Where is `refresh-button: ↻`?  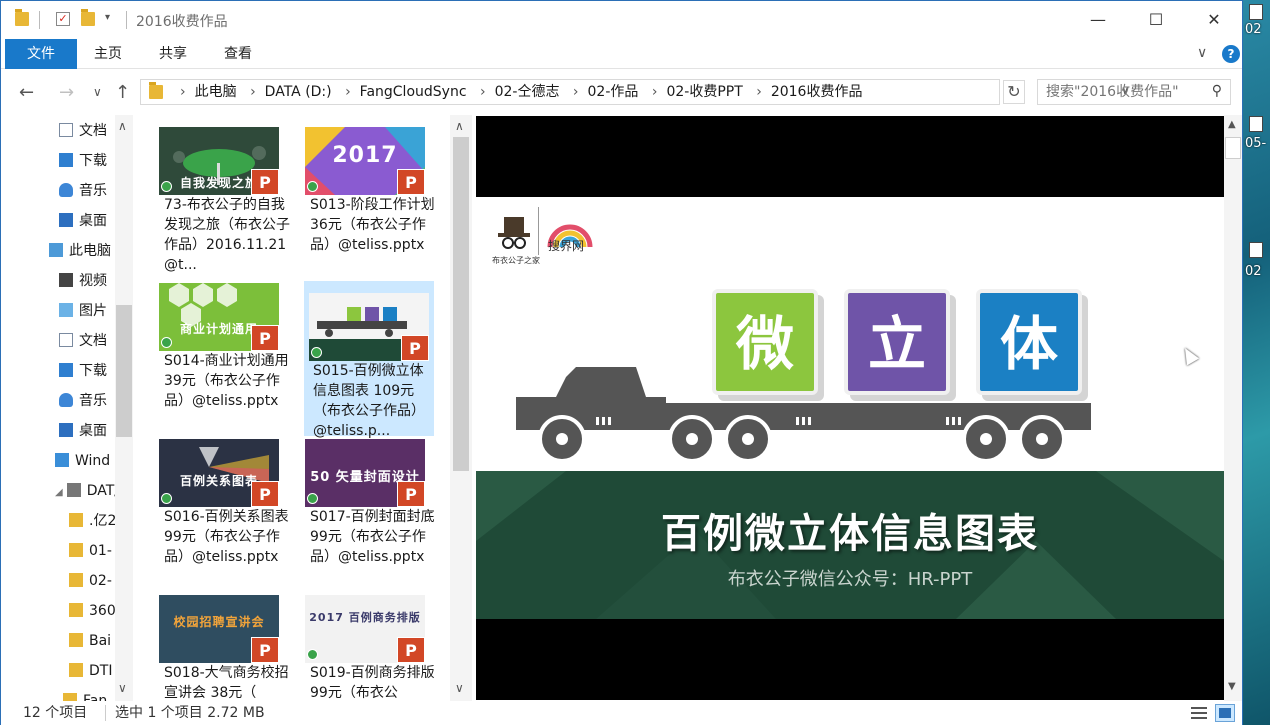 refresh-button: ↻ is located at coordinates (1014, 92).